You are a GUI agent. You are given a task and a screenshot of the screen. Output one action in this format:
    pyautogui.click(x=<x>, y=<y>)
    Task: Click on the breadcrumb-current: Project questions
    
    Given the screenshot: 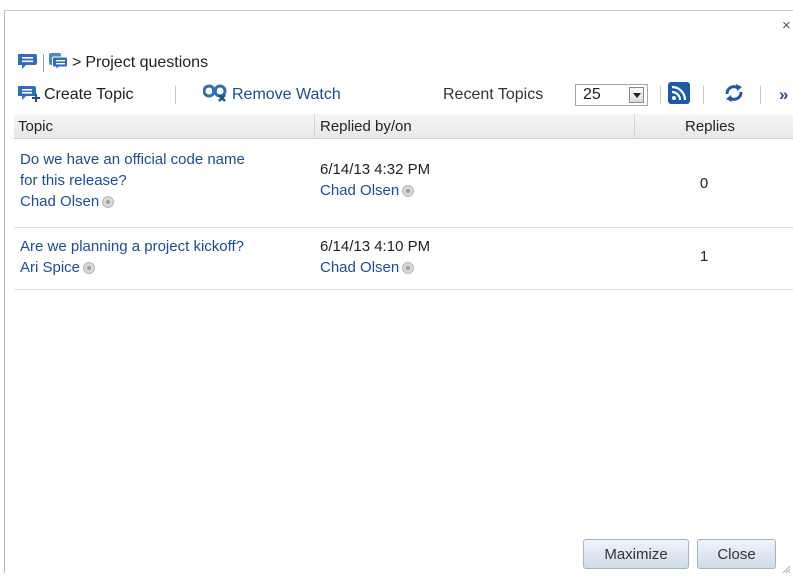 What is the action you would take?
    pyautogui.click(x=147, y=62)
    